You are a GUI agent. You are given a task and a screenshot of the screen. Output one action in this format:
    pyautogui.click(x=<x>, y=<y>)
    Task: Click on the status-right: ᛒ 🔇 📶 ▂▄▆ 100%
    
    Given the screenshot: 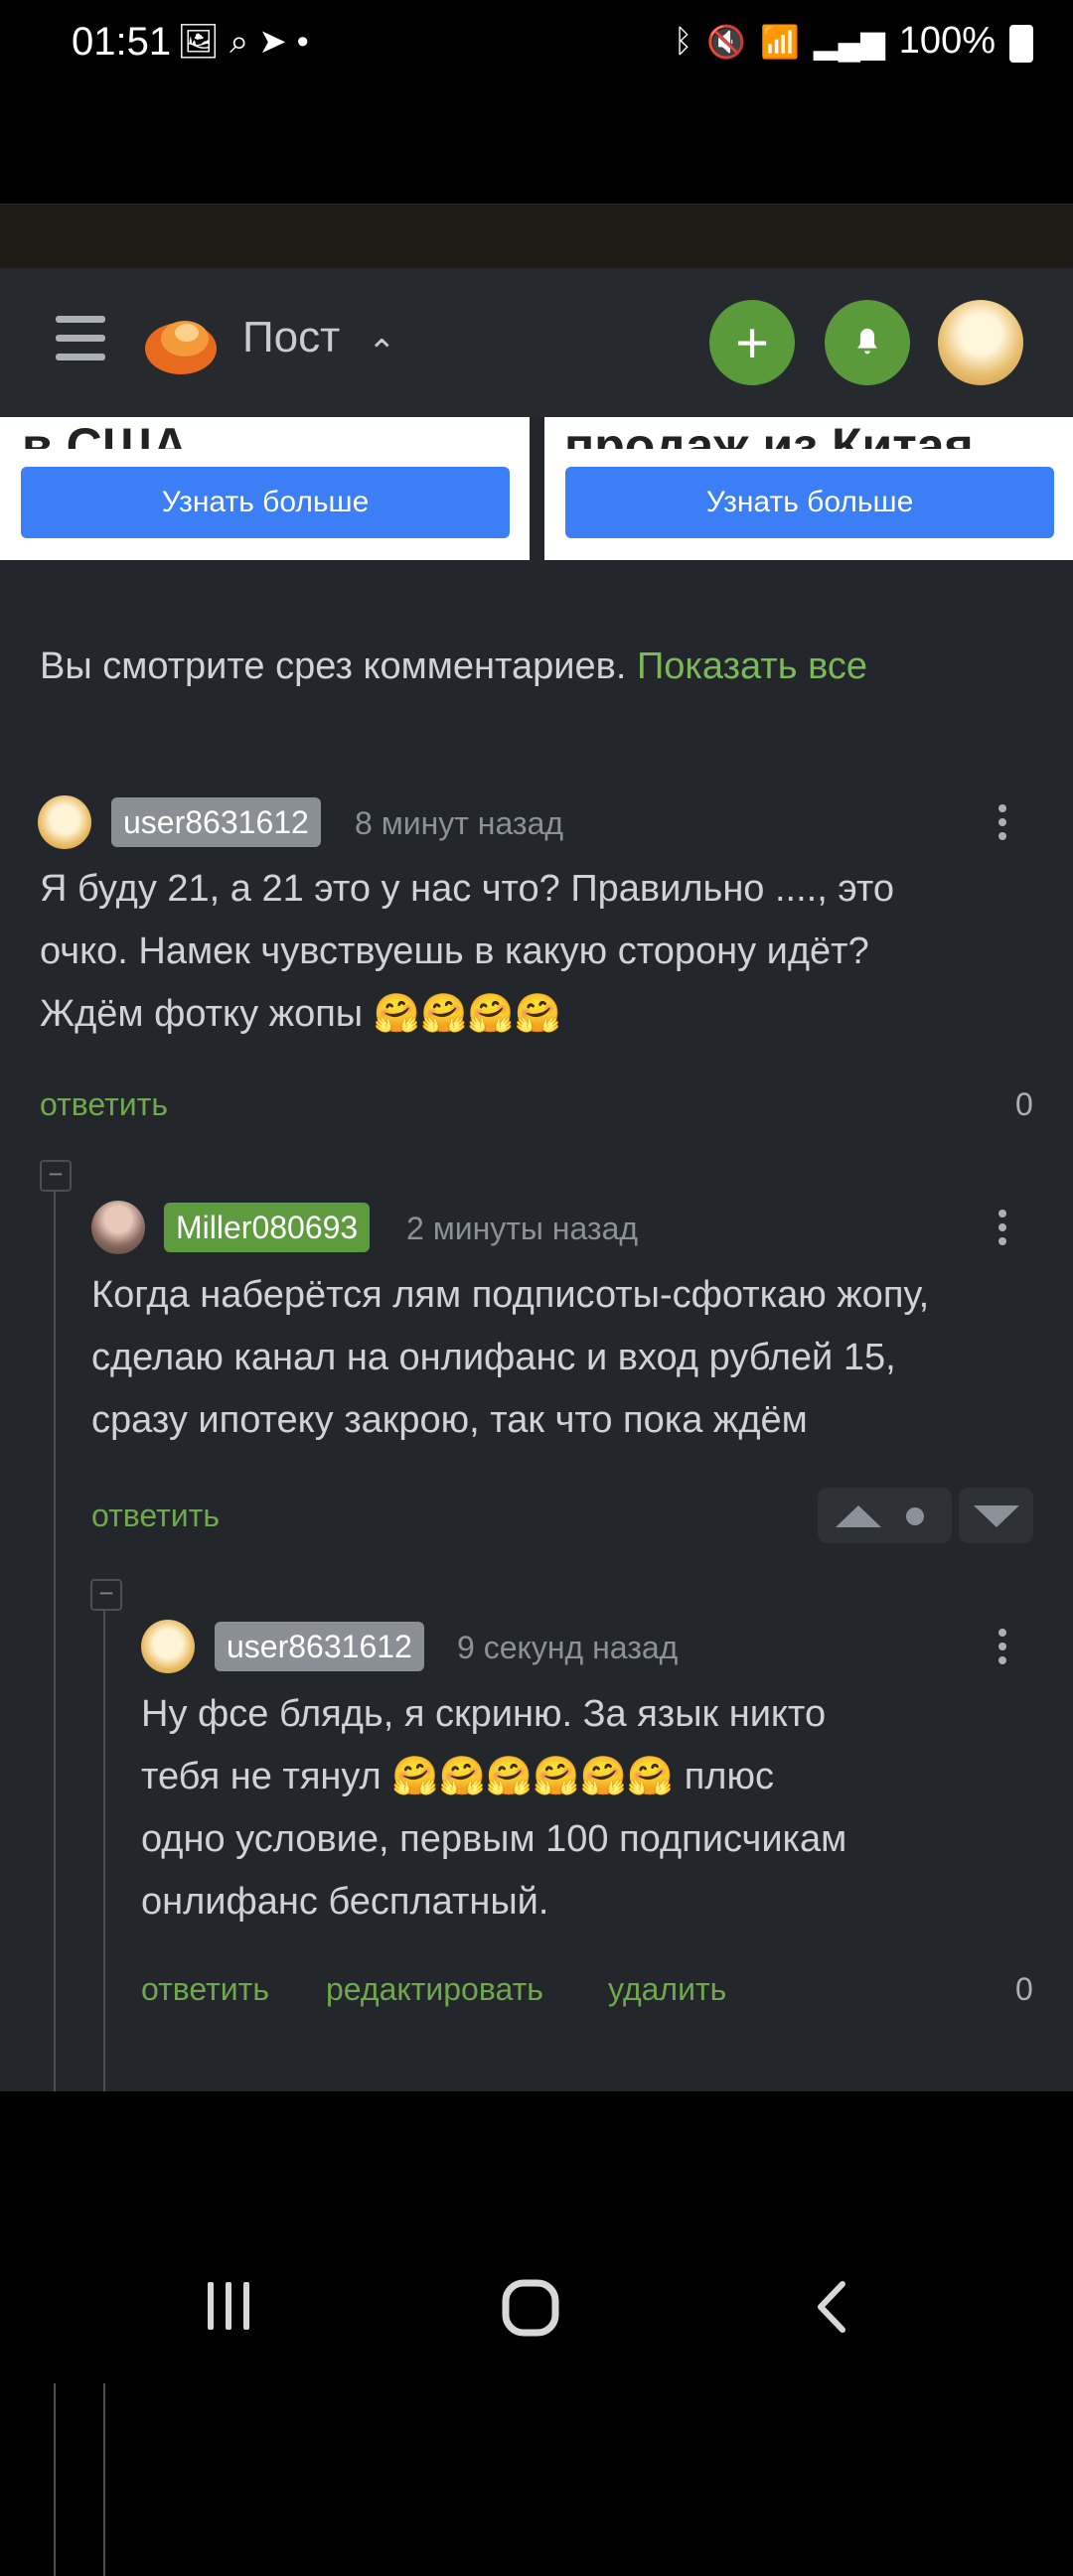 What is the action you would take?
    pyautogui.click(x=853, y=42)
    